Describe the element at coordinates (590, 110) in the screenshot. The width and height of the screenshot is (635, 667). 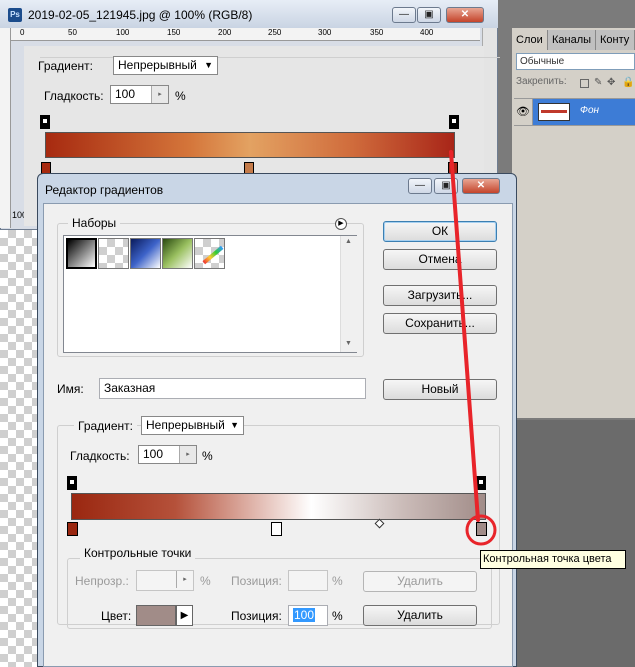
I see `layer-name: Фон` at that location.